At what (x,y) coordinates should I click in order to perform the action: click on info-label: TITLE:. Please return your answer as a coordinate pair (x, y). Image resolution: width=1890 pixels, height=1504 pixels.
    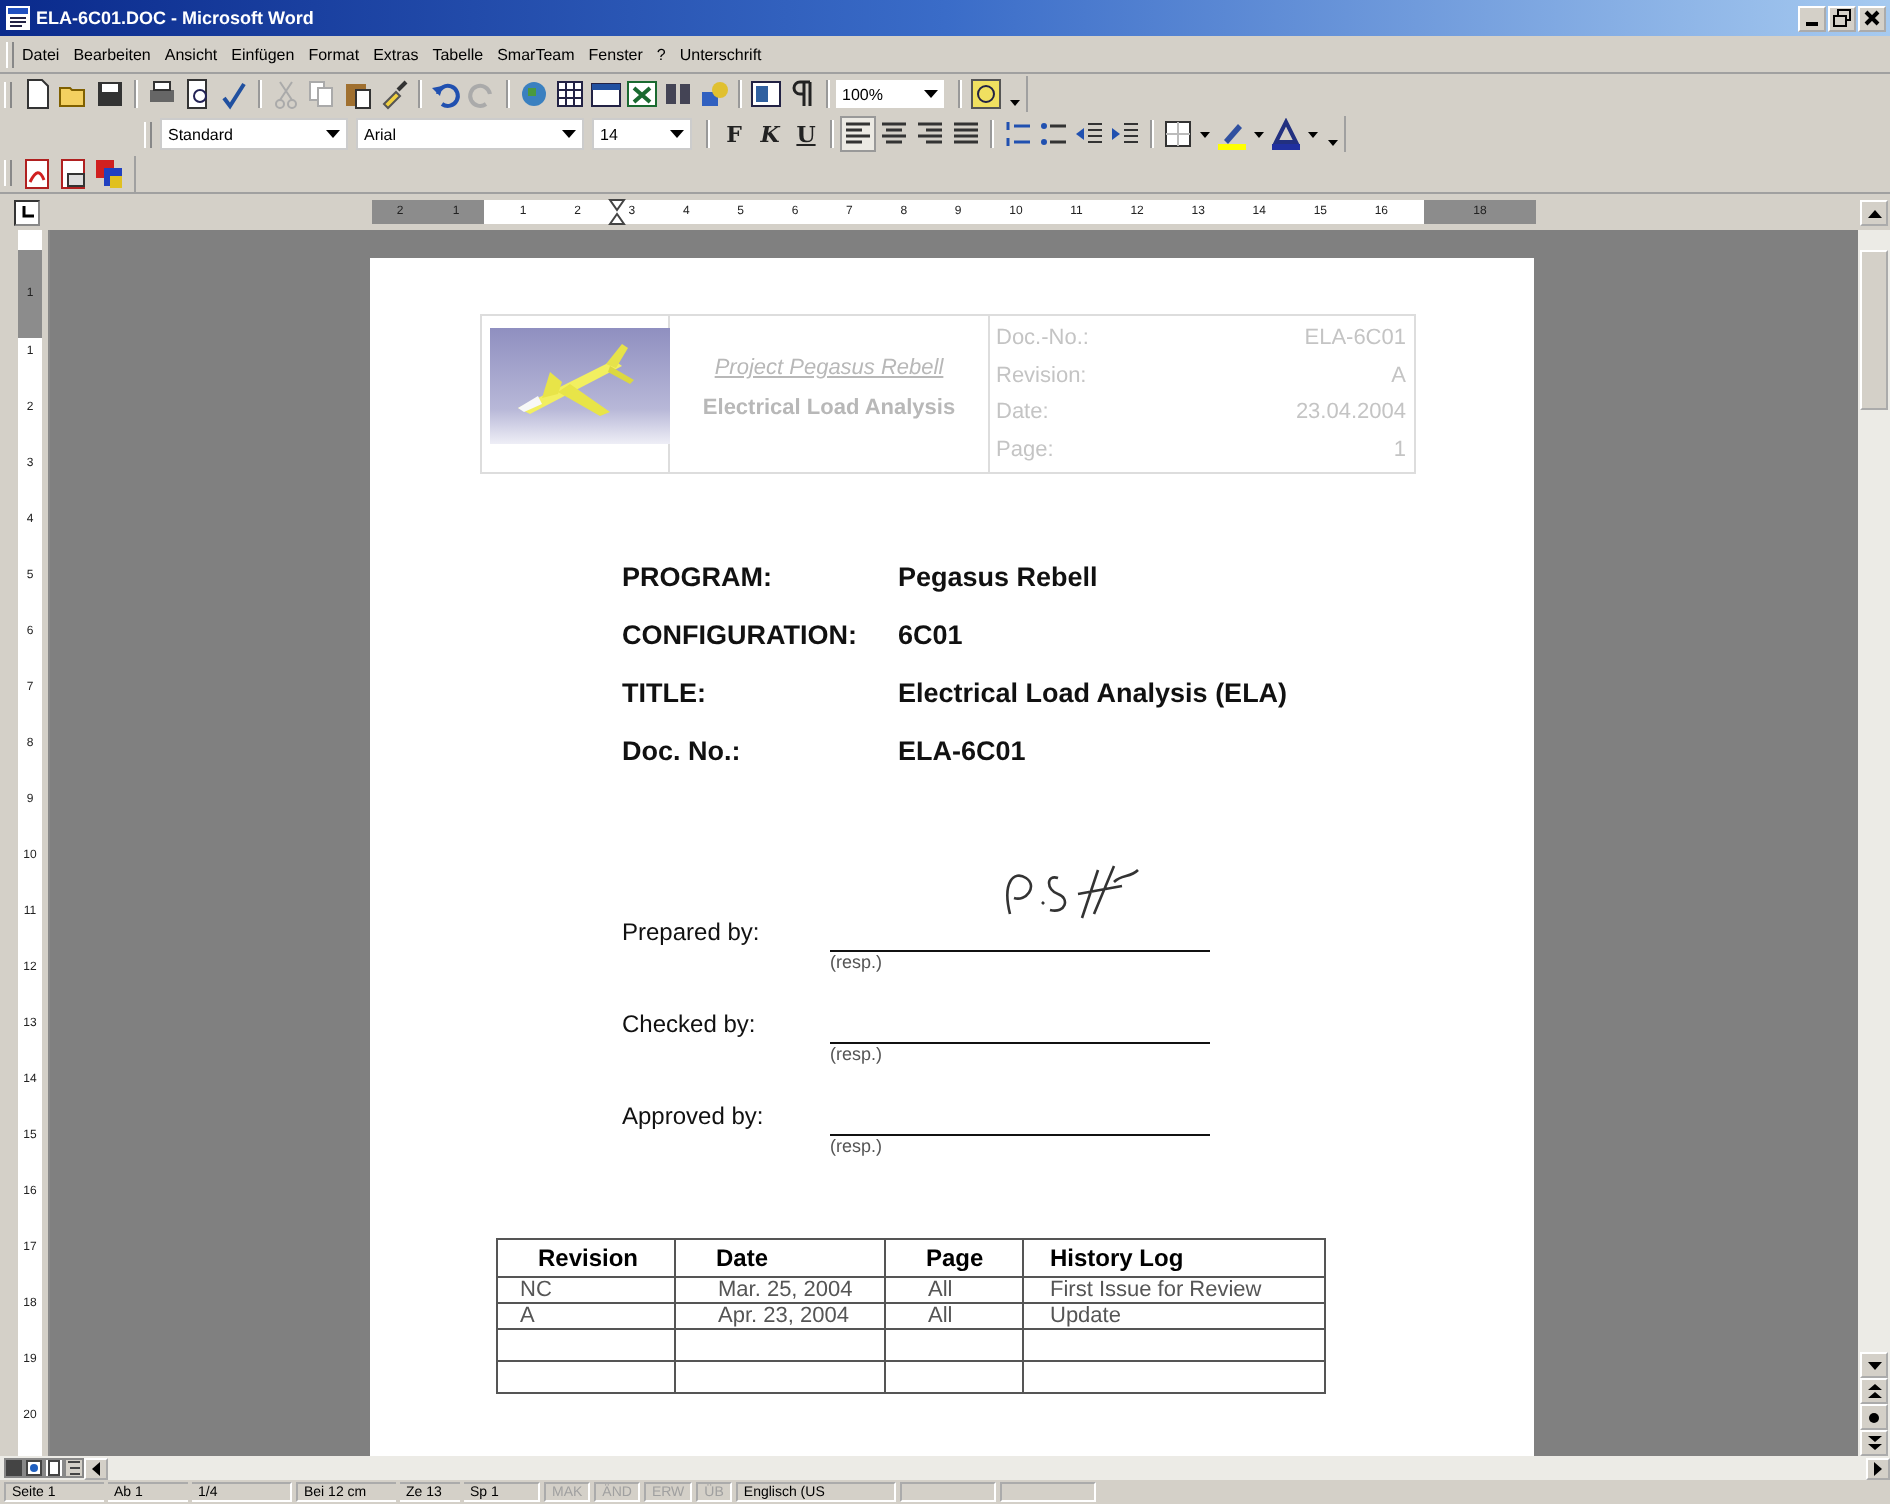
    Looking at the image, I should click on (665, 693).